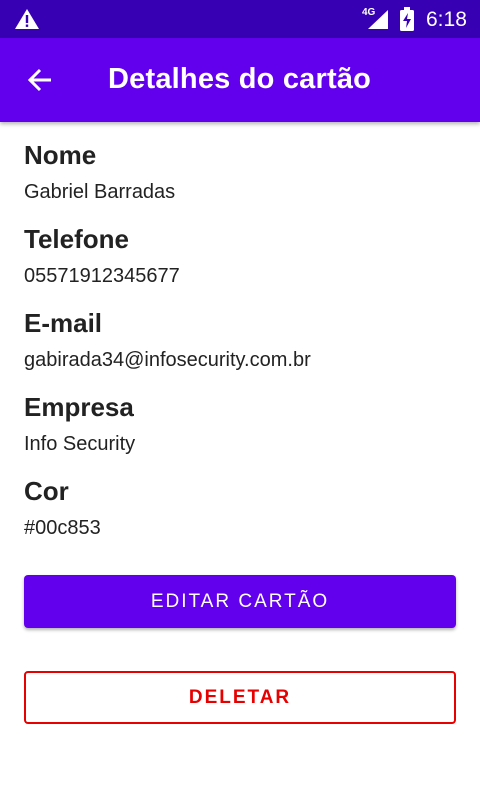 Image resolution: width=480 pixels, height=800 pixels. Describe the element at coordinates (60, 155) in the screenshot. I see `field-label: Nome` at that location.